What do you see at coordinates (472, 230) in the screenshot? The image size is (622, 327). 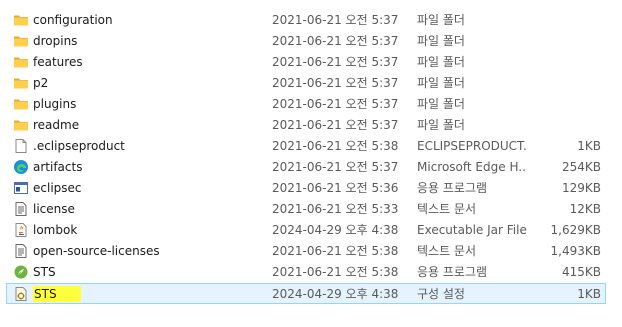 I see `file-type: Executable Jar File` at bounding box center [472, 230].